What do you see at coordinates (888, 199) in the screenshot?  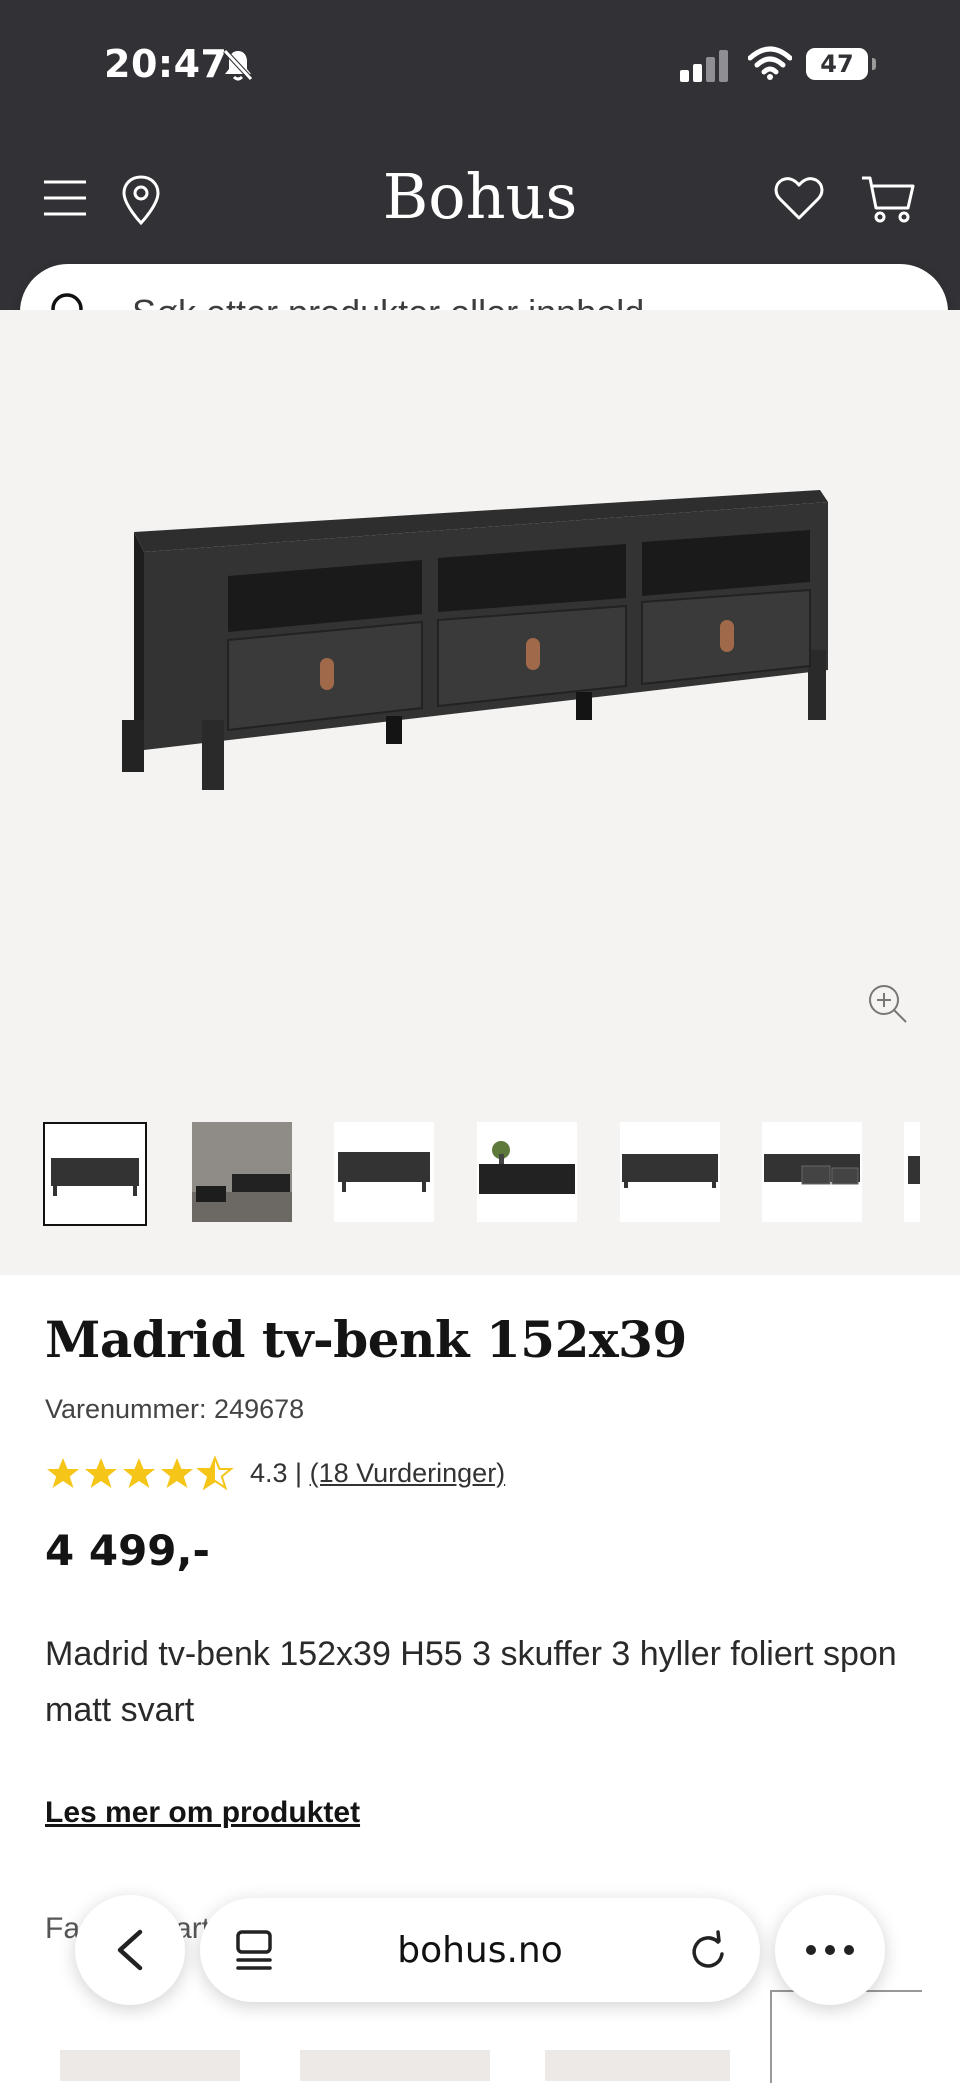 I see `cart-icon` at bounding box center [888, 199].